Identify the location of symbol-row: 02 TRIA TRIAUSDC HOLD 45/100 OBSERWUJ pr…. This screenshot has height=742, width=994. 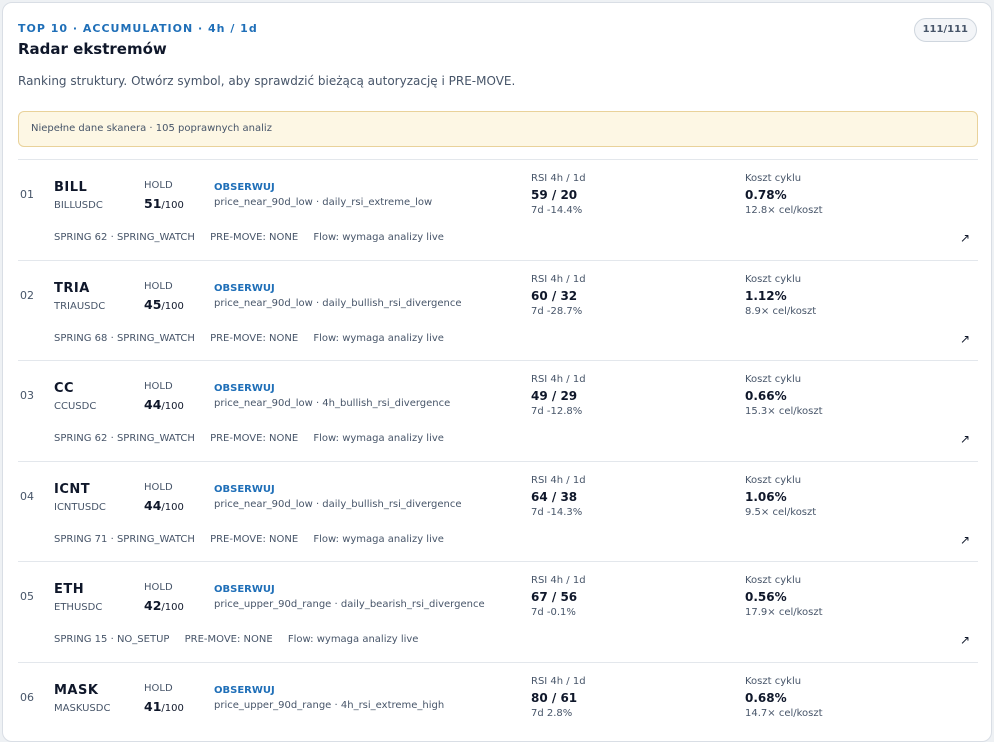
(498, 310).